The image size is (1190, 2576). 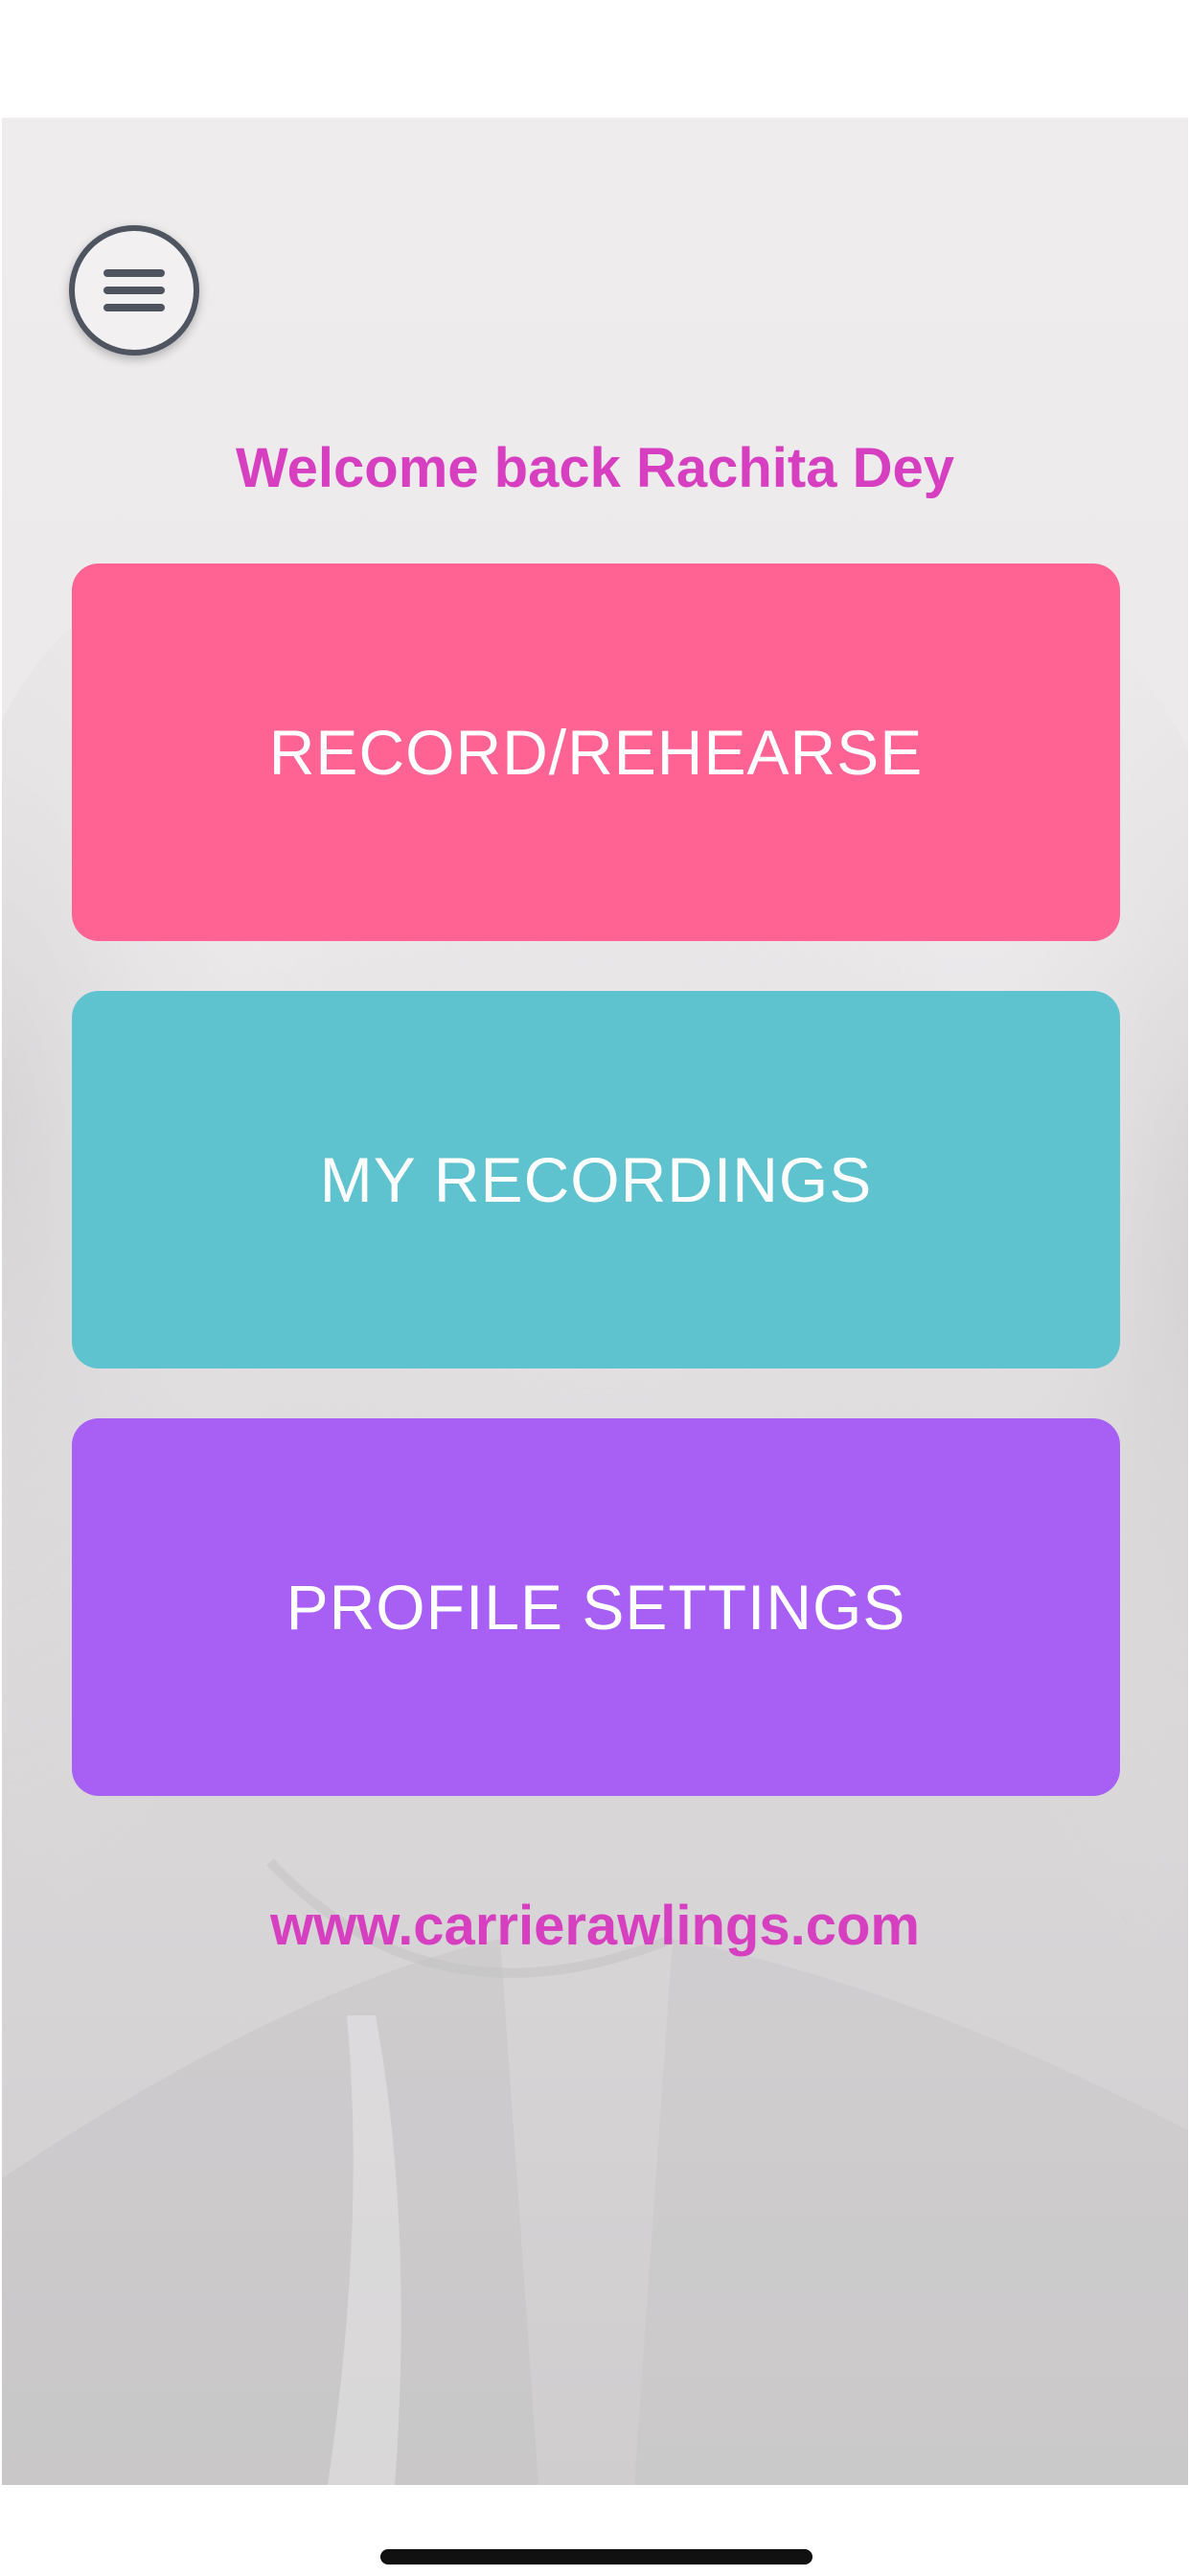 What do you see at coordinates (595, 1926) in the screenshot?
I see `website-link: www.carrierawlings.com` at bounding box center [595, 1926].